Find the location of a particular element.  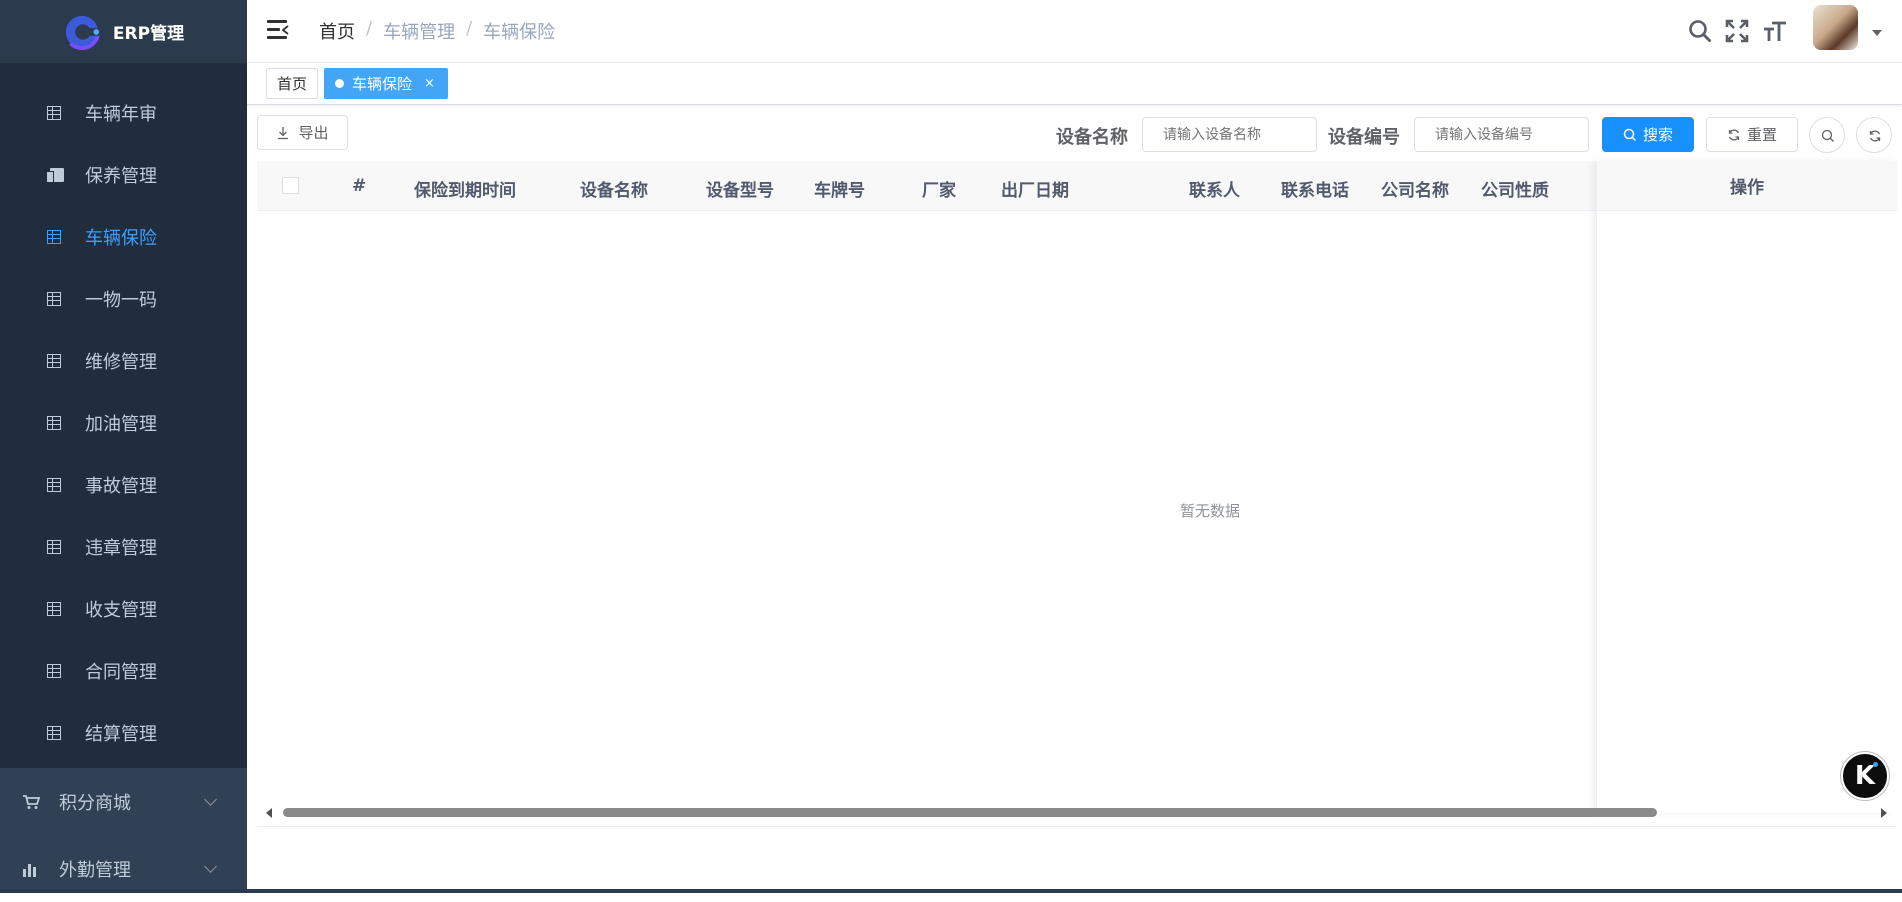

tag-vehicle-insurance: 车辆保险 × is located at coordinates (386, 83).